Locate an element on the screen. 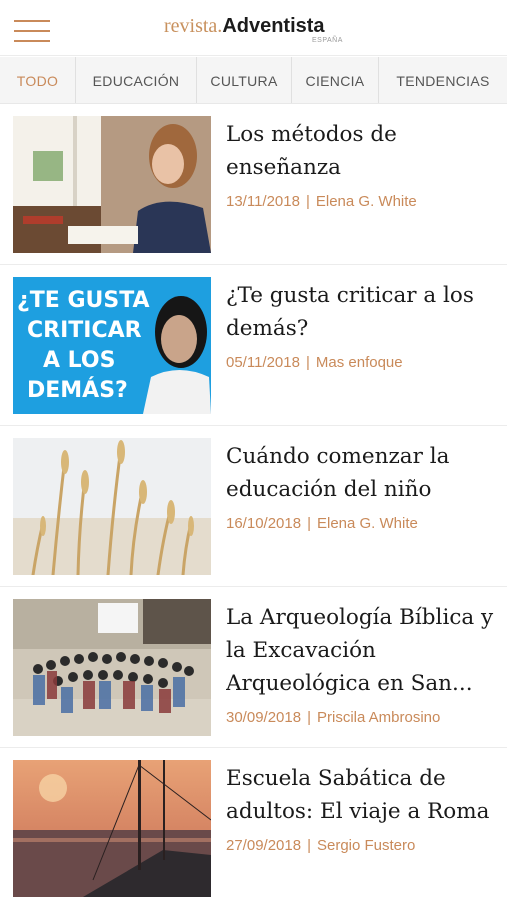 This screenshot has height=900, width=507. wheat-field-image is located at coordinates (112, 506).